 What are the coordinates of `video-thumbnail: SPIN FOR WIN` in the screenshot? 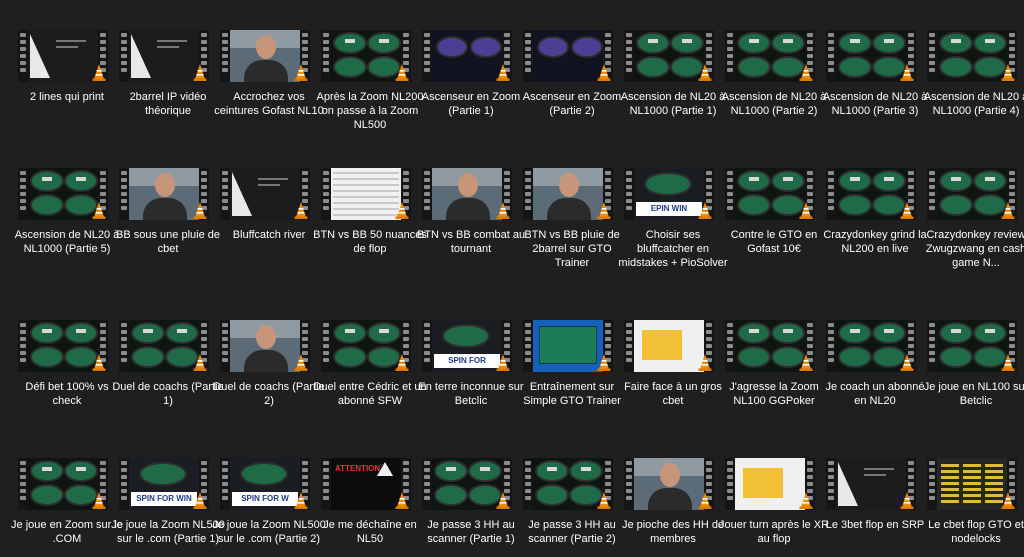 It's located at (164, 484).